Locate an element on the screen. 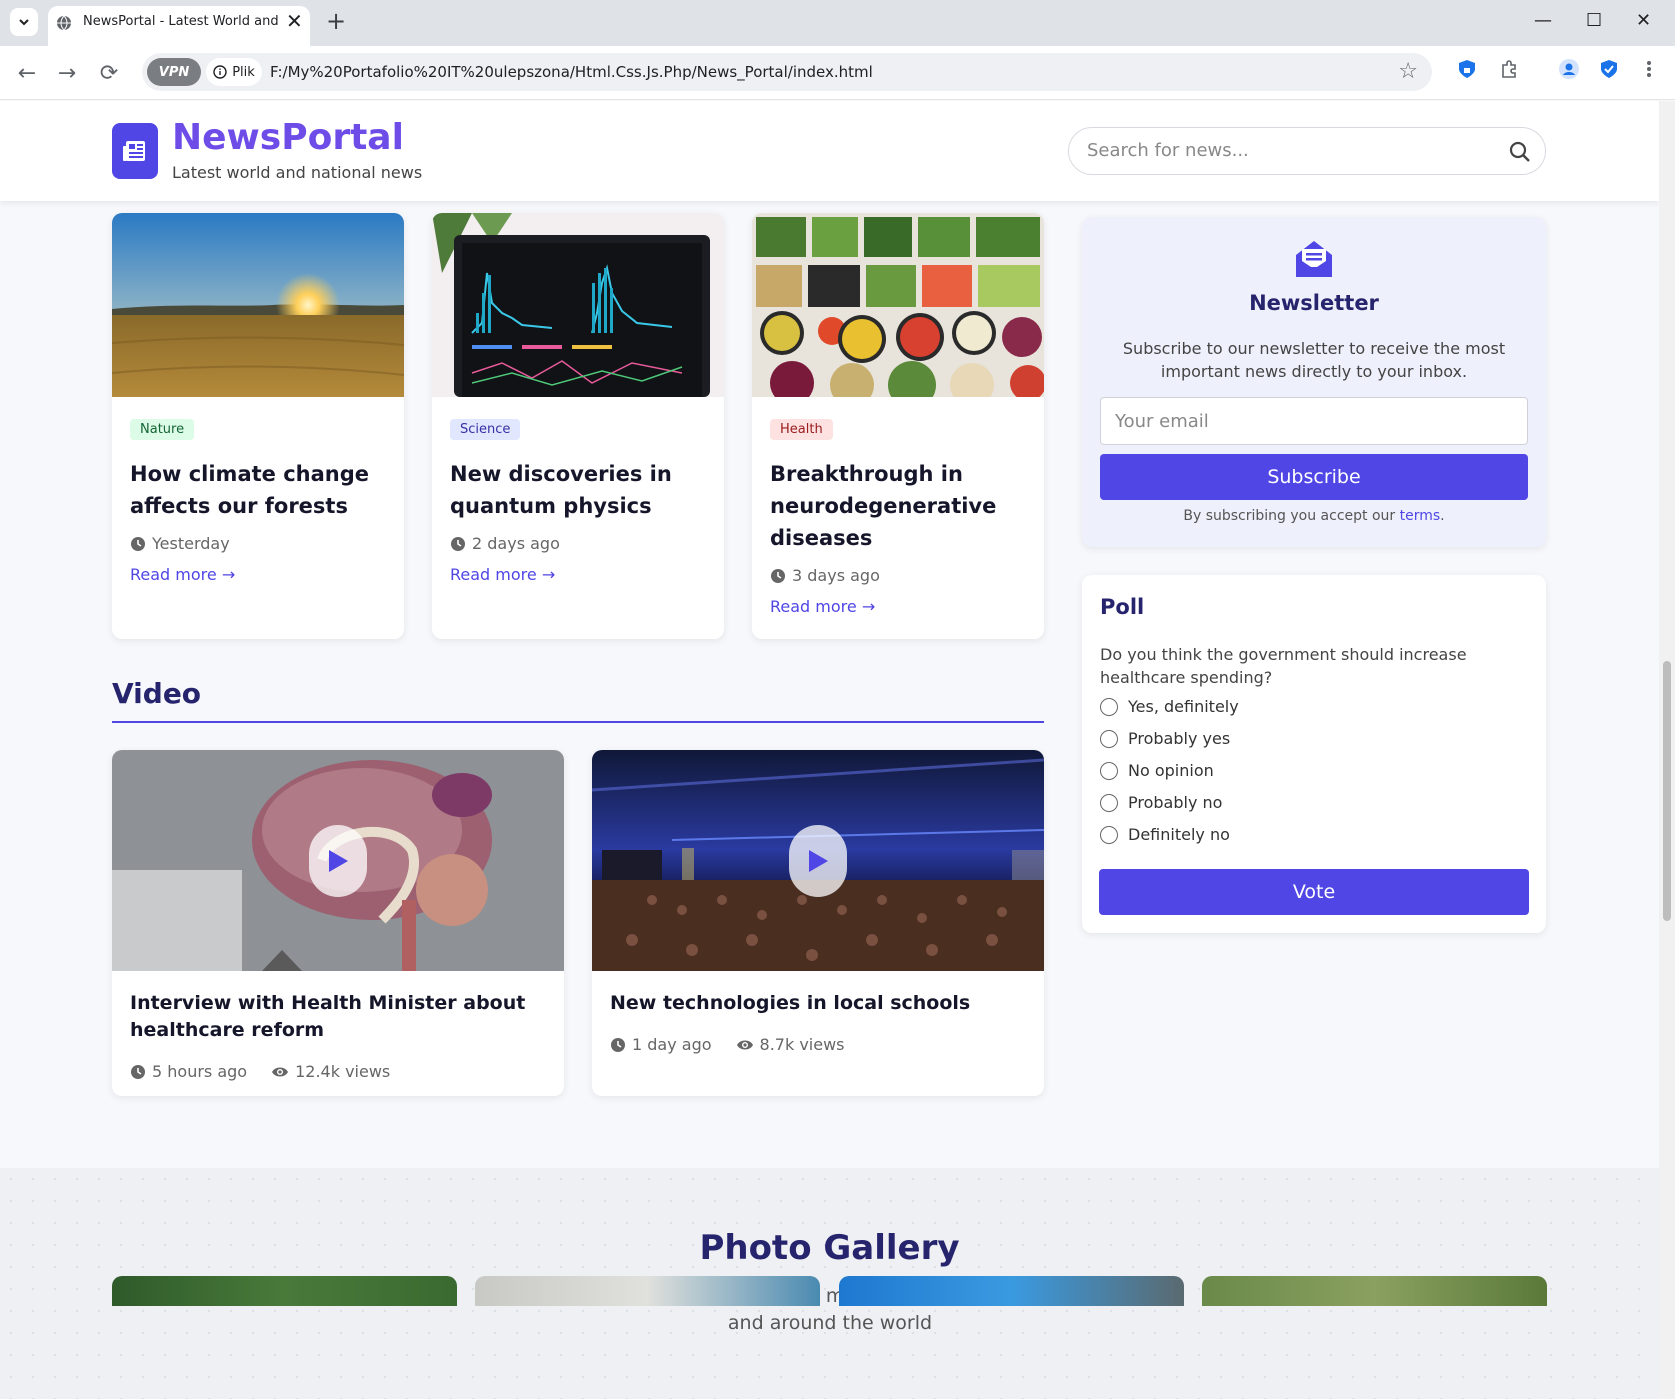  newspaper-icon is located at coordinates (134, 151).